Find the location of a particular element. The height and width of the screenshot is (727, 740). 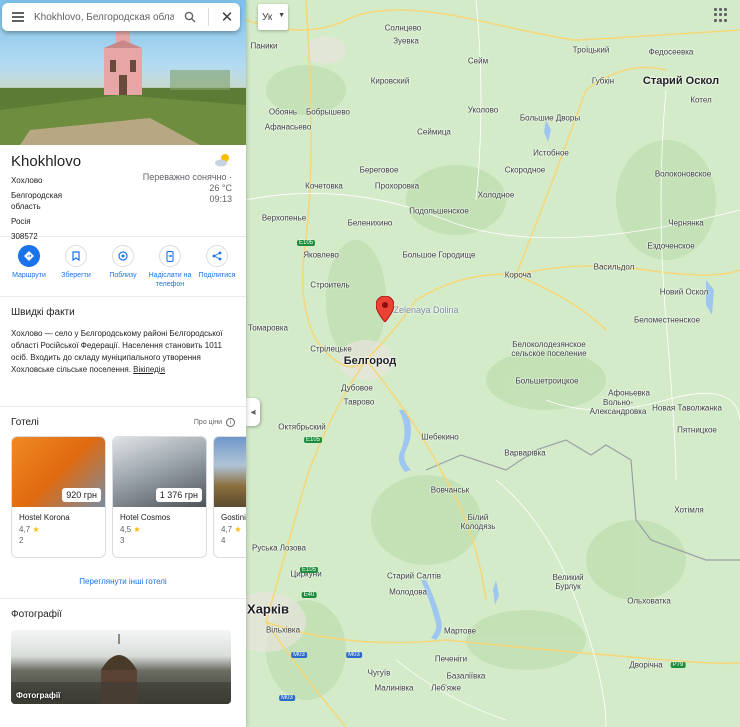

map-label-oboyan: Обоянь is located at coordinates (283, 112).